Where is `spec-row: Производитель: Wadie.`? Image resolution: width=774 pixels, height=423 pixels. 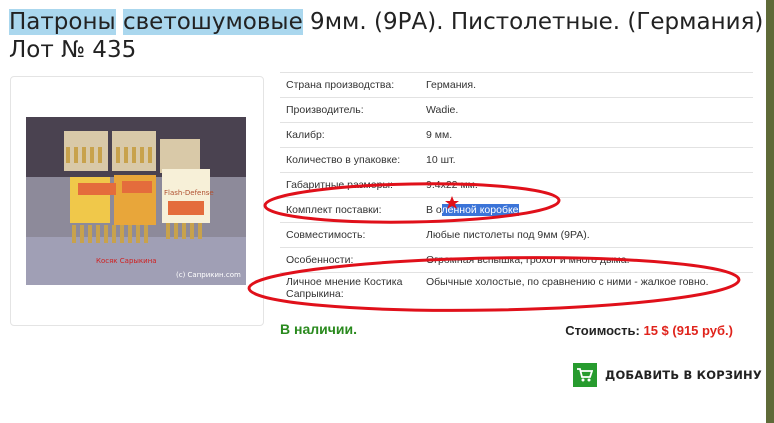
spec-row: Производитель: Wadie. is located at coordinates (516, 110).